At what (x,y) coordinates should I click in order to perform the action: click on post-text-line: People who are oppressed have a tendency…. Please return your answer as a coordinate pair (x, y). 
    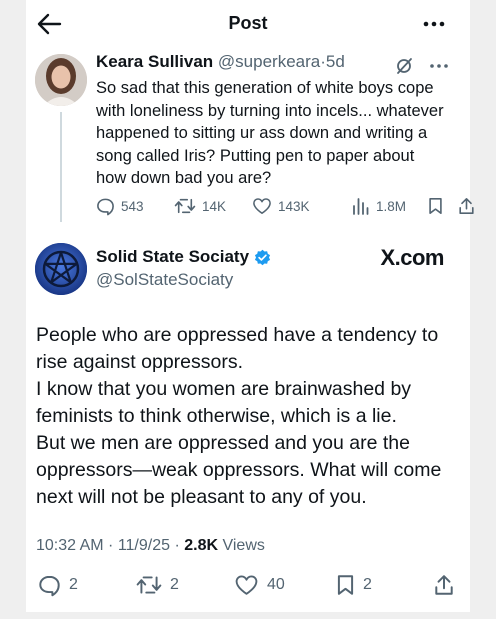
    Looking at the image, I should click on (237, 335).